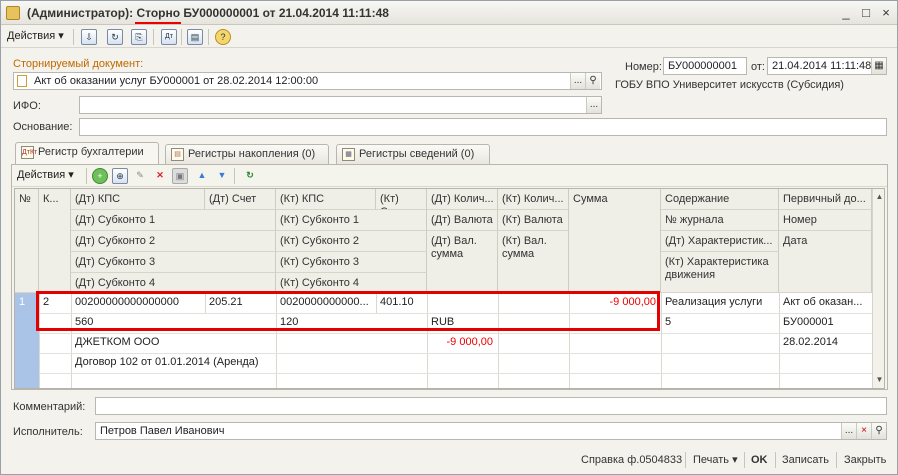 Image resolution: width=898 pixels, height=475 pixels. I want to click on cell-k: 2, so click(55, 303).